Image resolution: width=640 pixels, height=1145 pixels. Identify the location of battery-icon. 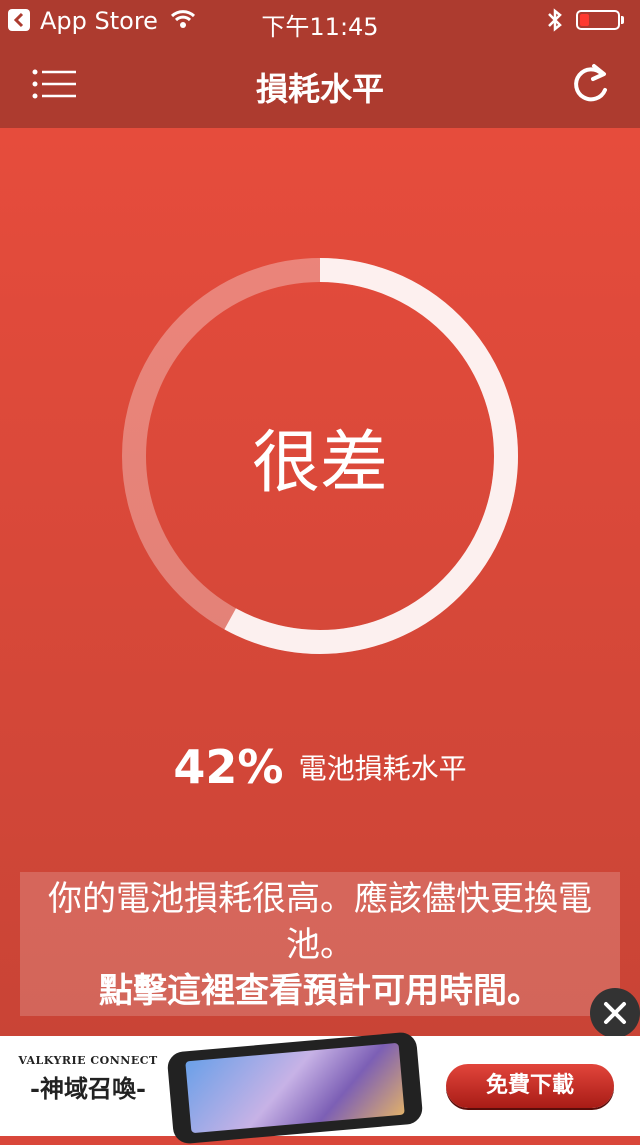
(598, 20).